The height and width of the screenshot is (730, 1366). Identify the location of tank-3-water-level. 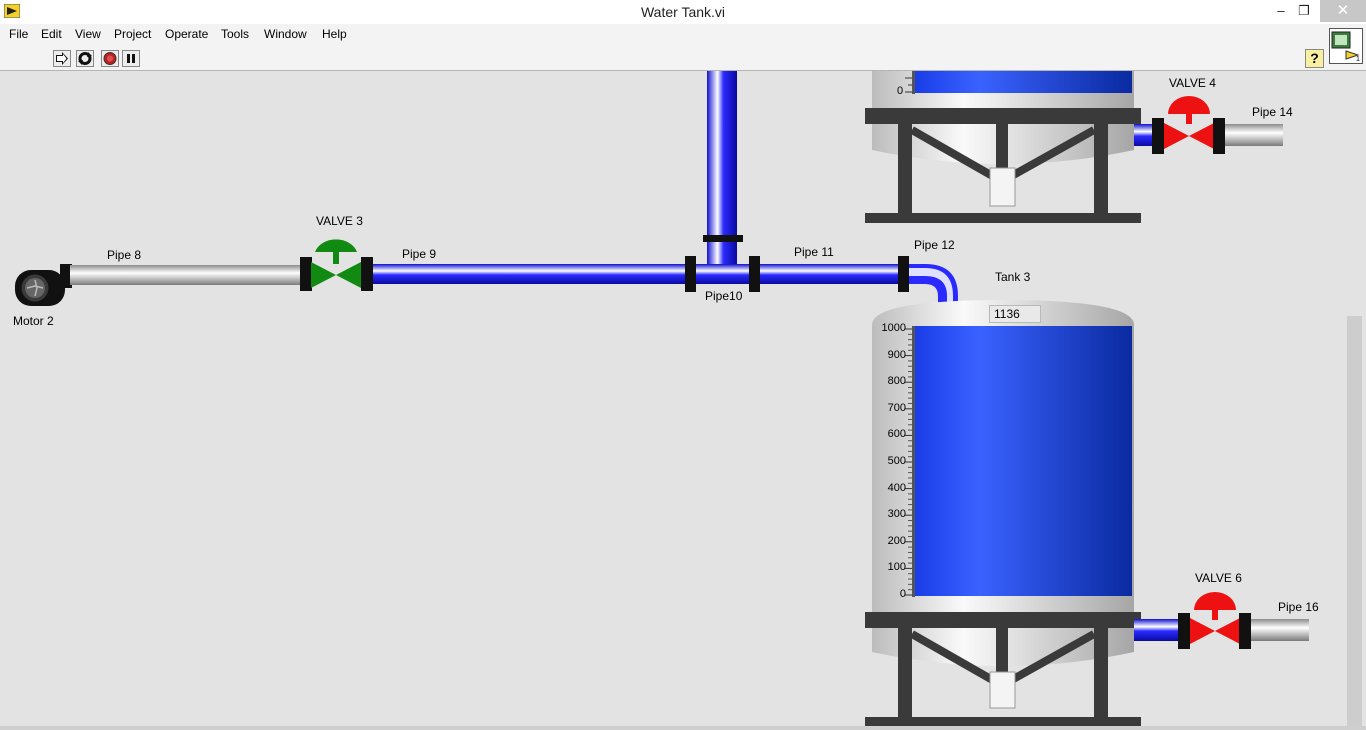
(1023, 461).